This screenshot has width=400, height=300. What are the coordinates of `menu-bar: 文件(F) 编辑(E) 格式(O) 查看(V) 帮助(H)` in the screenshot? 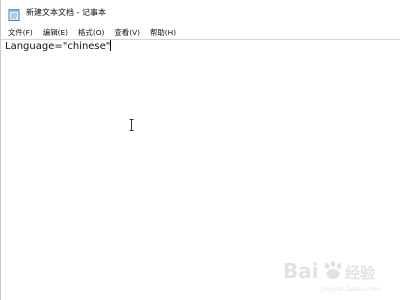 It's located at (200, 32).